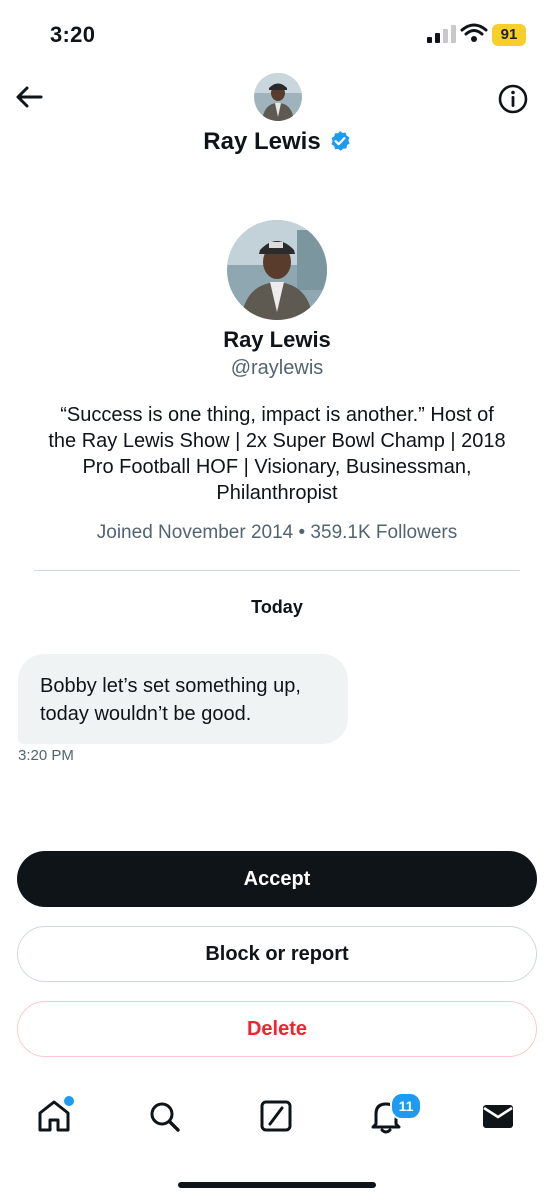 This screenshot has height=1200, width=554. I want to click on delete-button: Delete, so click(277, 1029).